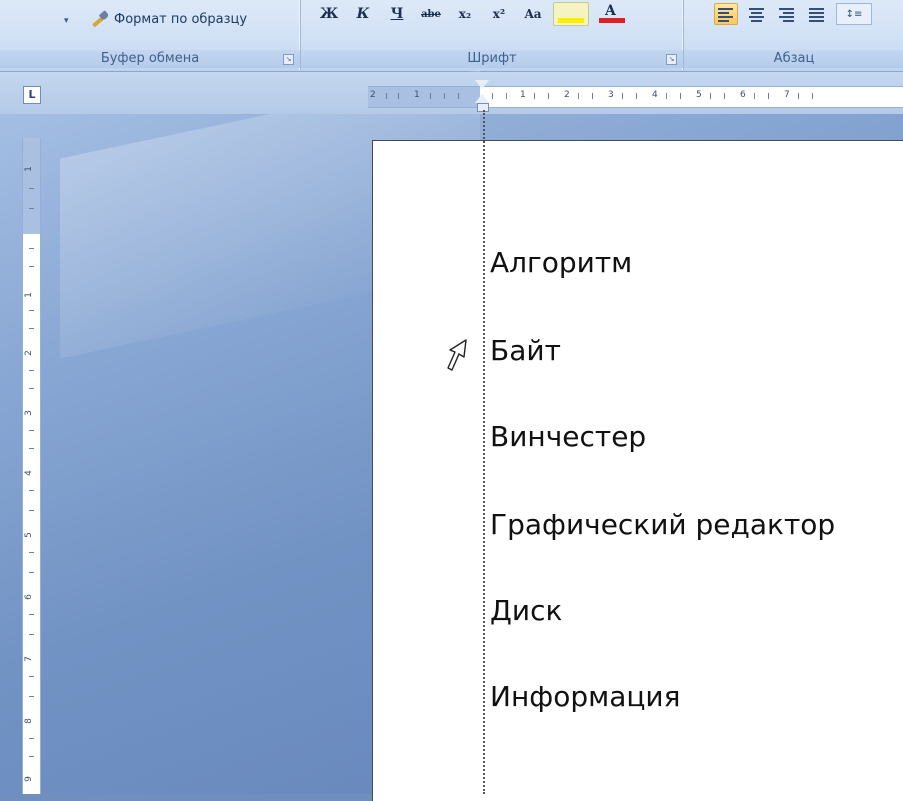 The height and width of the screenshot is (801, 903). What do you see at coordinates (526, 610) in the screenshot?
I see `document-line: Диск` at bounding box center [526, 610].